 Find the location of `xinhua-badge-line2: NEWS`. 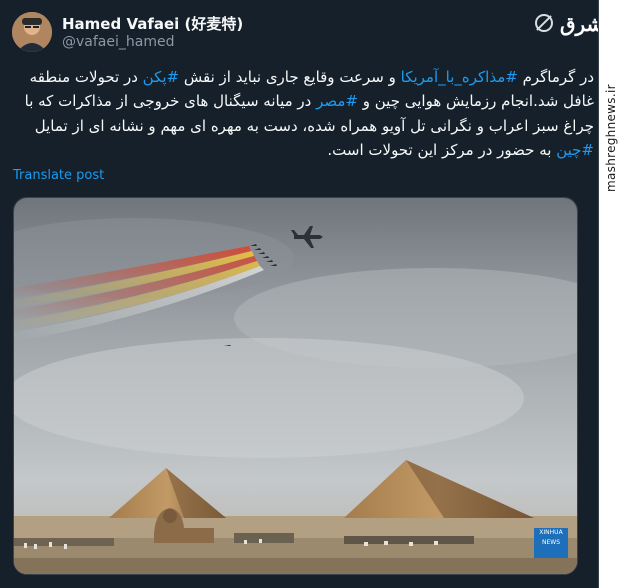

xinhua-badge-line2: NEWS is located at coordinates (551, 542).